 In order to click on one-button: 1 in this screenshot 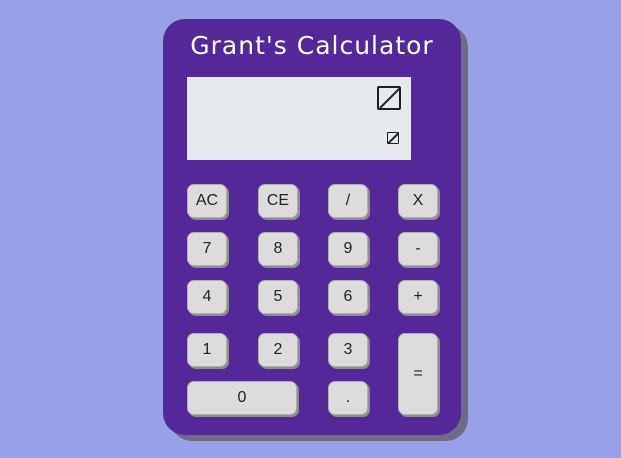, I will do `click(207, 350)`.